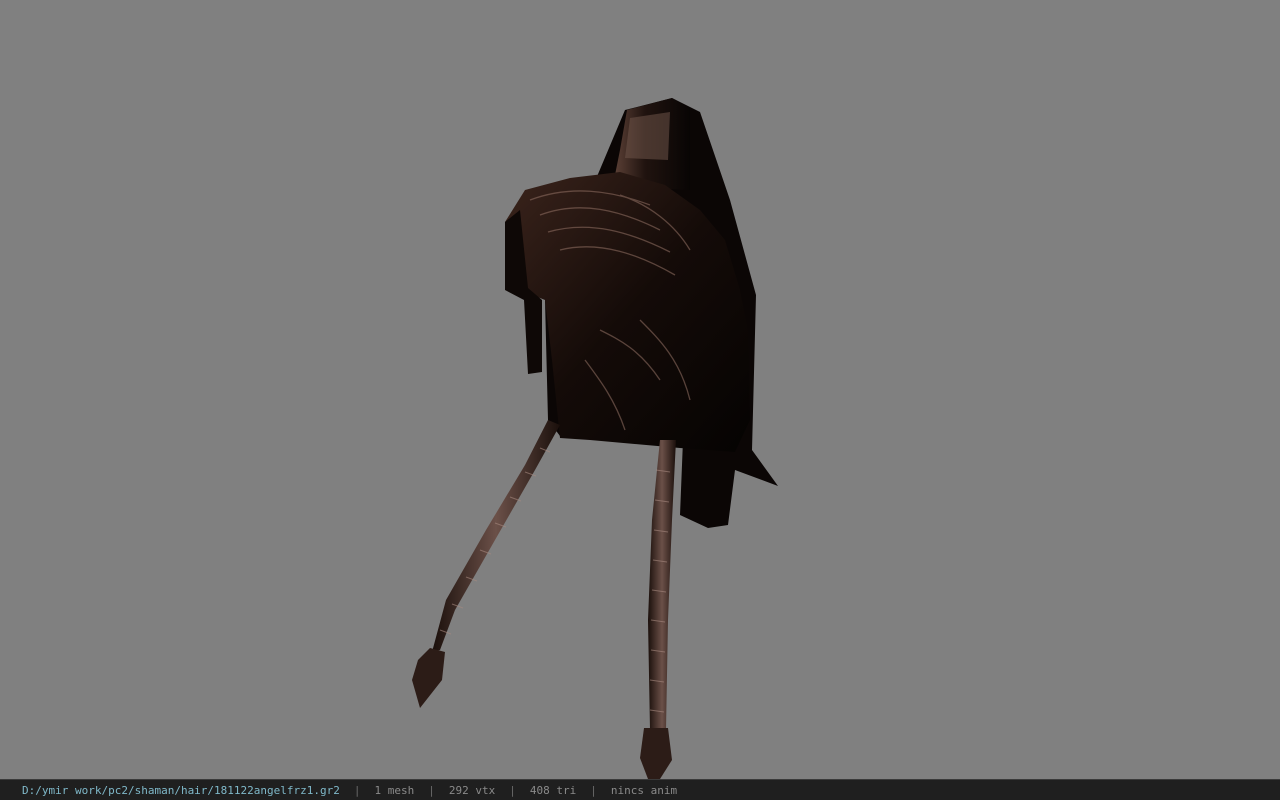  What do you see at coordinates (394, 790) in the screenshot?
I see `mesh-count: 1 mesh` at bounding box center [394, 790].